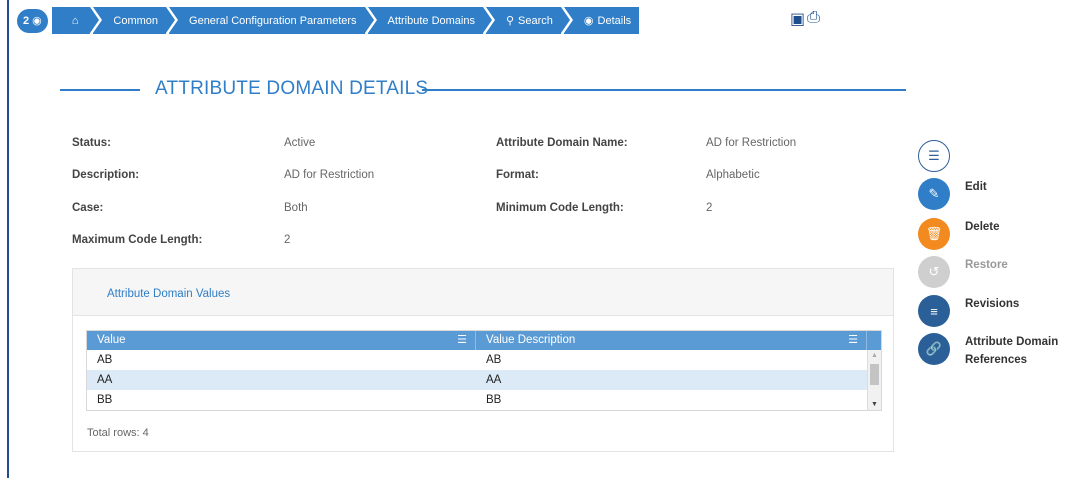 Image resolution: width=1069 pixels, height=478 pixels. I want to click on breadcrumb-label: General Configuration Parameters, so click(273, 20).